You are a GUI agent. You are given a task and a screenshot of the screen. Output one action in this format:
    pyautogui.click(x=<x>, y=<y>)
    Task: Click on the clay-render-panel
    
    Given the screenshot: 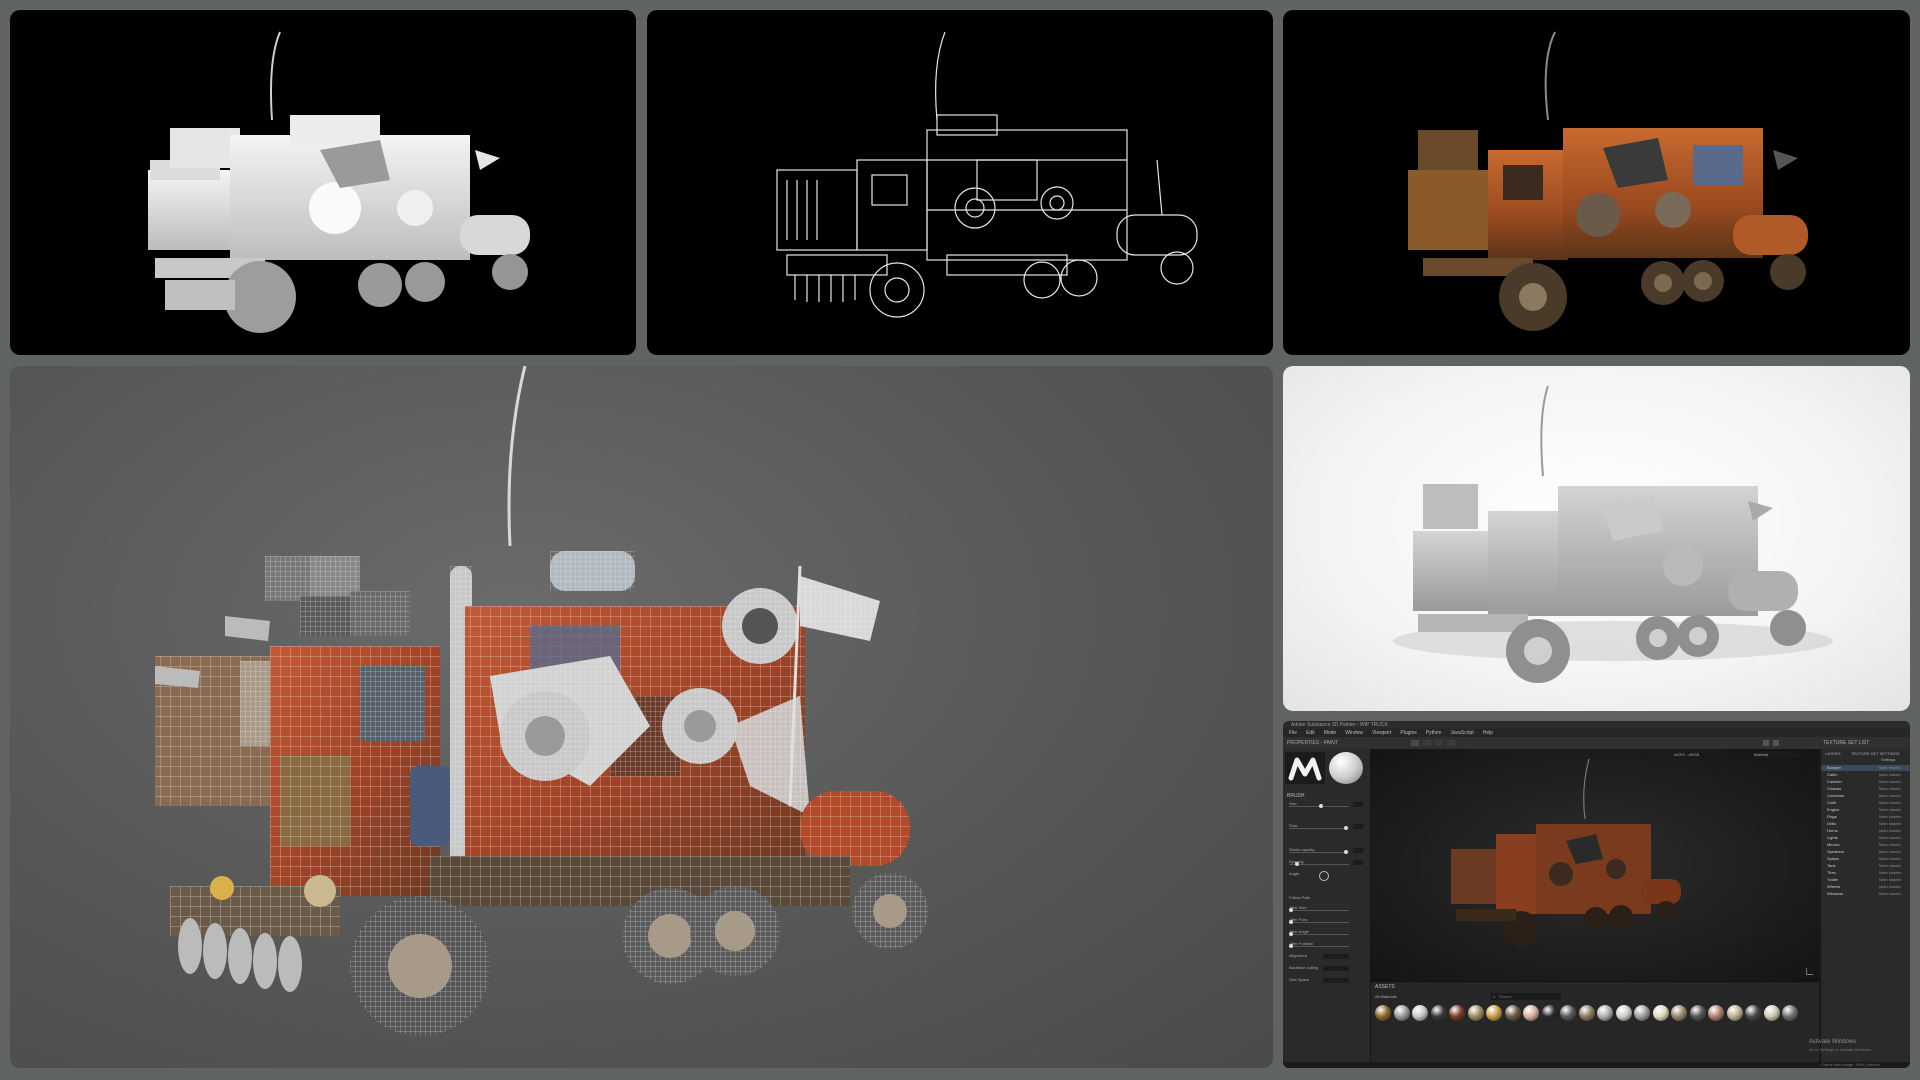 What is the action you would take?
    pyautogui.click(x=1596, y=538)
    